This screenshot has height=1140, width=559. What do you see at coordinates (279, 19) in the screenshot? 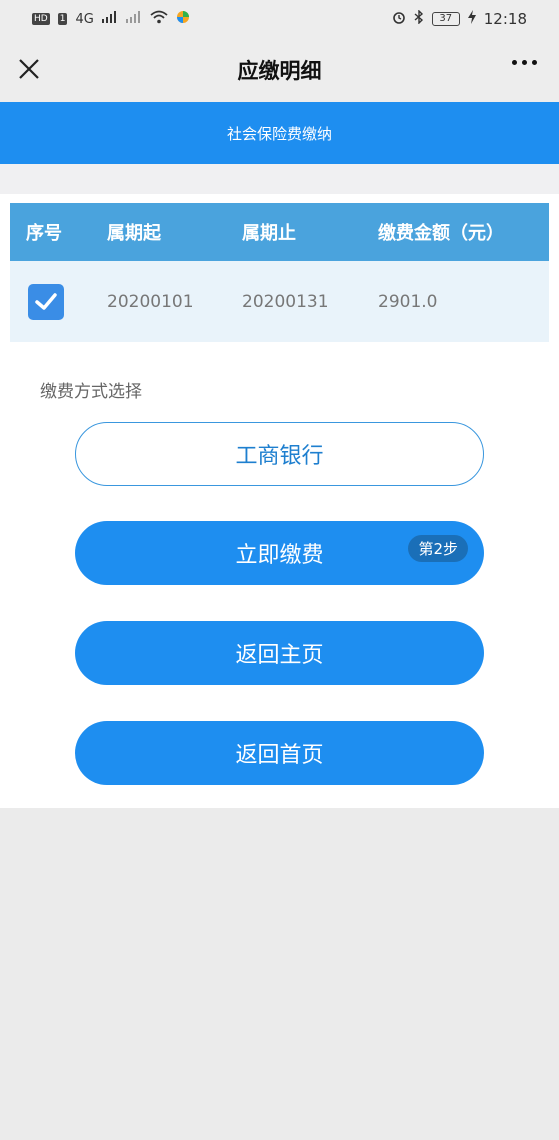
I see `status-bar: HD 1 4G 37 12:18` at bounding box center [279, 19].